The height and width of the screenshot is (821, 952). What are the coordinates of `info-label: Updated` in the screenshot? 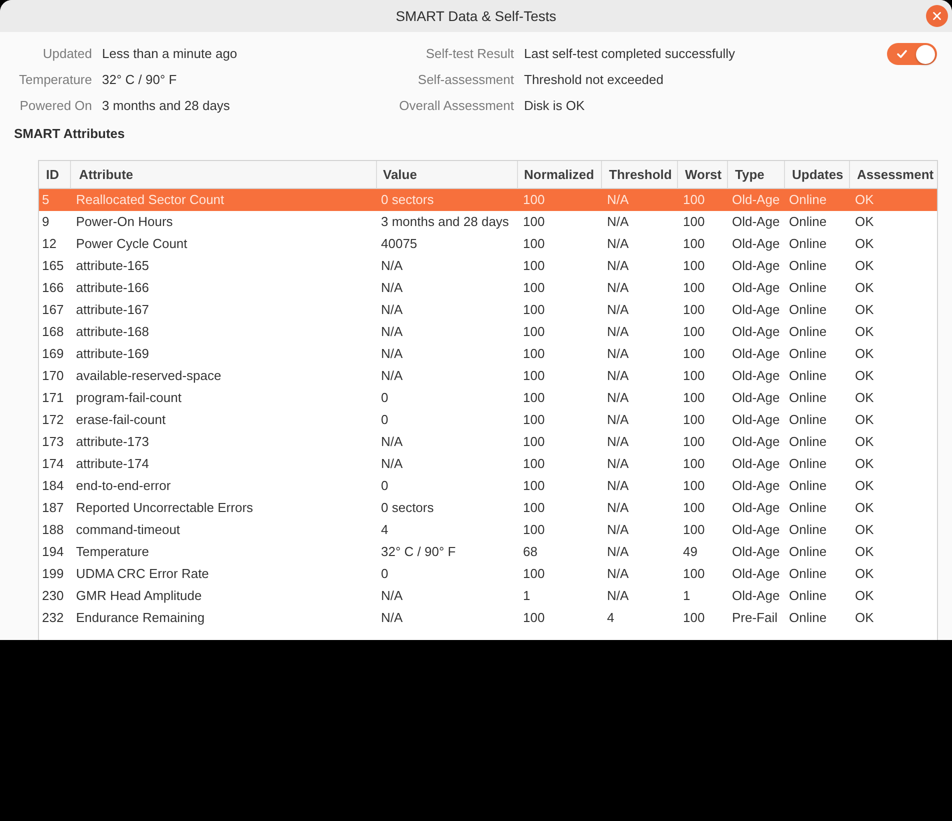 It's located at (67, 54).